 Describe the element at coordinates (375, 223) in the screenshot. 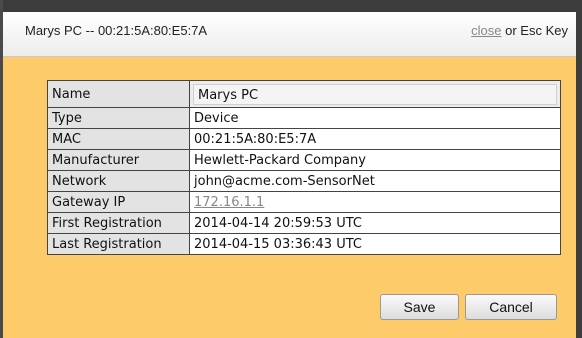

I see `first-registration-value: 2014-04-14 20:59:53 UTC` at that location.